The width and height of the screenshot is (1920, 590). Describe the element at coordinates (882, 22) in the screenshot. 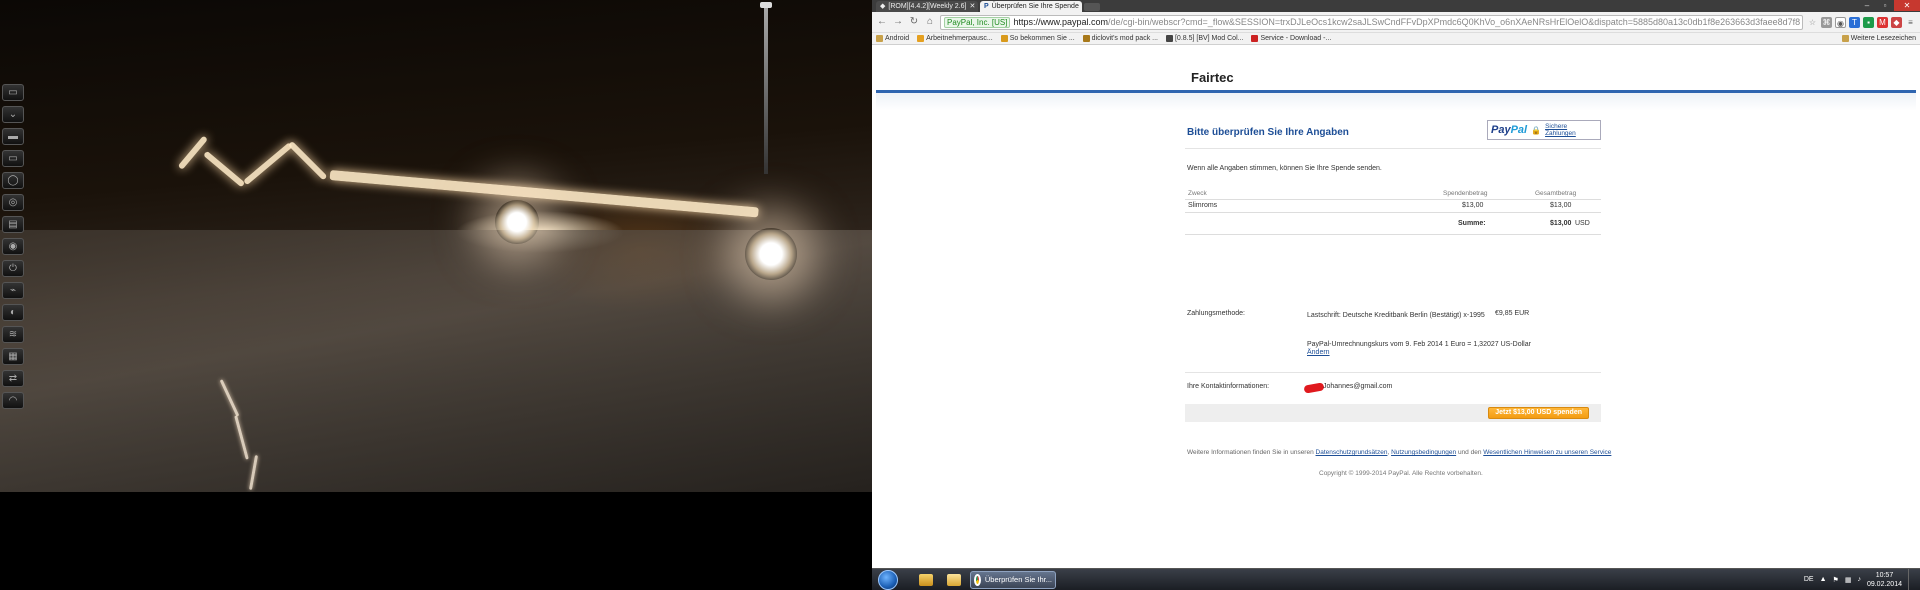

I see `back-arrow-icon: ←` at that location.